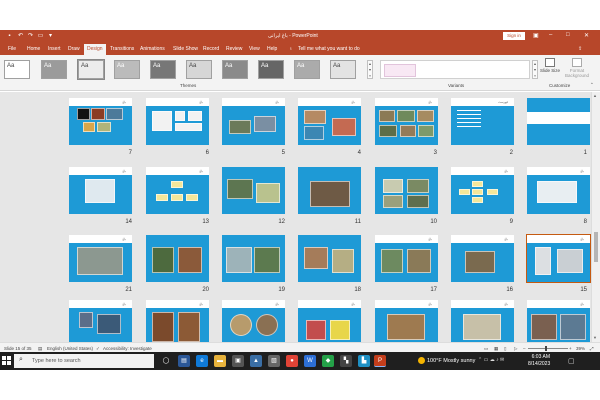 The height and width of the screenshot is (400, 600). I want to click on minimize-button: –, so click(550, 35).